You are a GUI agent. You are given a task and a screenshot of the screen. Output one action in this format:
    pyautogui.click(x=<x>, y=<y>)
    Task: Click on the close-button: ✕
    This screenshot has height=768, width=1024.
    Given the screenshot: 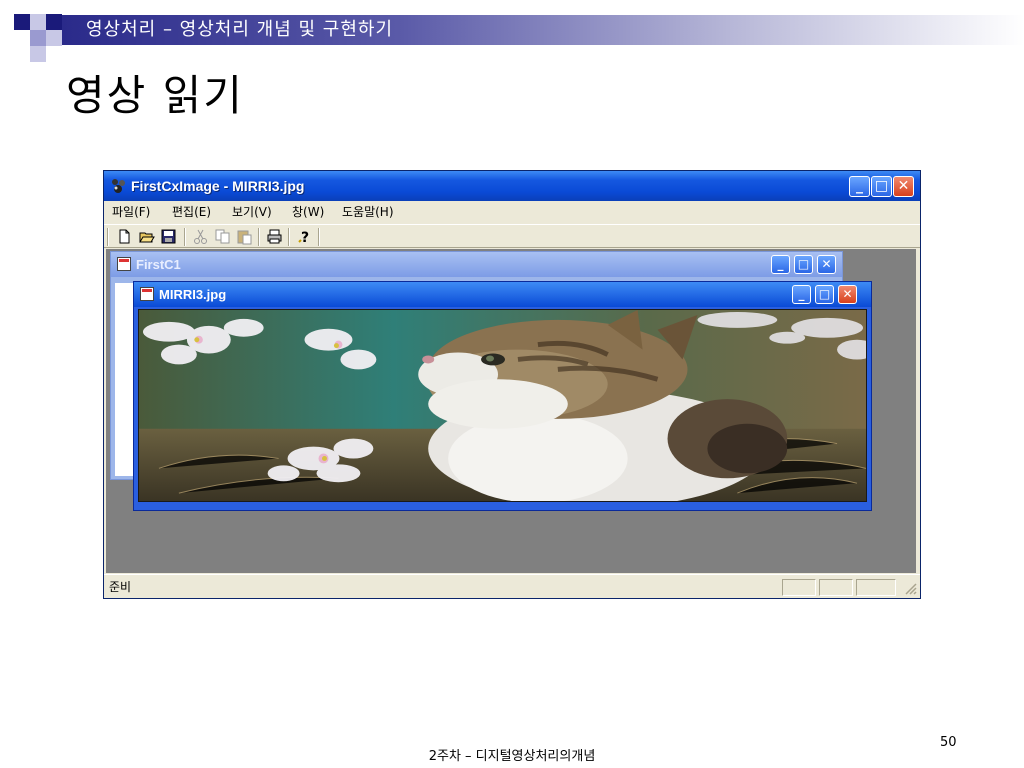 What is the action you would take?
    pyautogui.click(x=903, y=186)
    